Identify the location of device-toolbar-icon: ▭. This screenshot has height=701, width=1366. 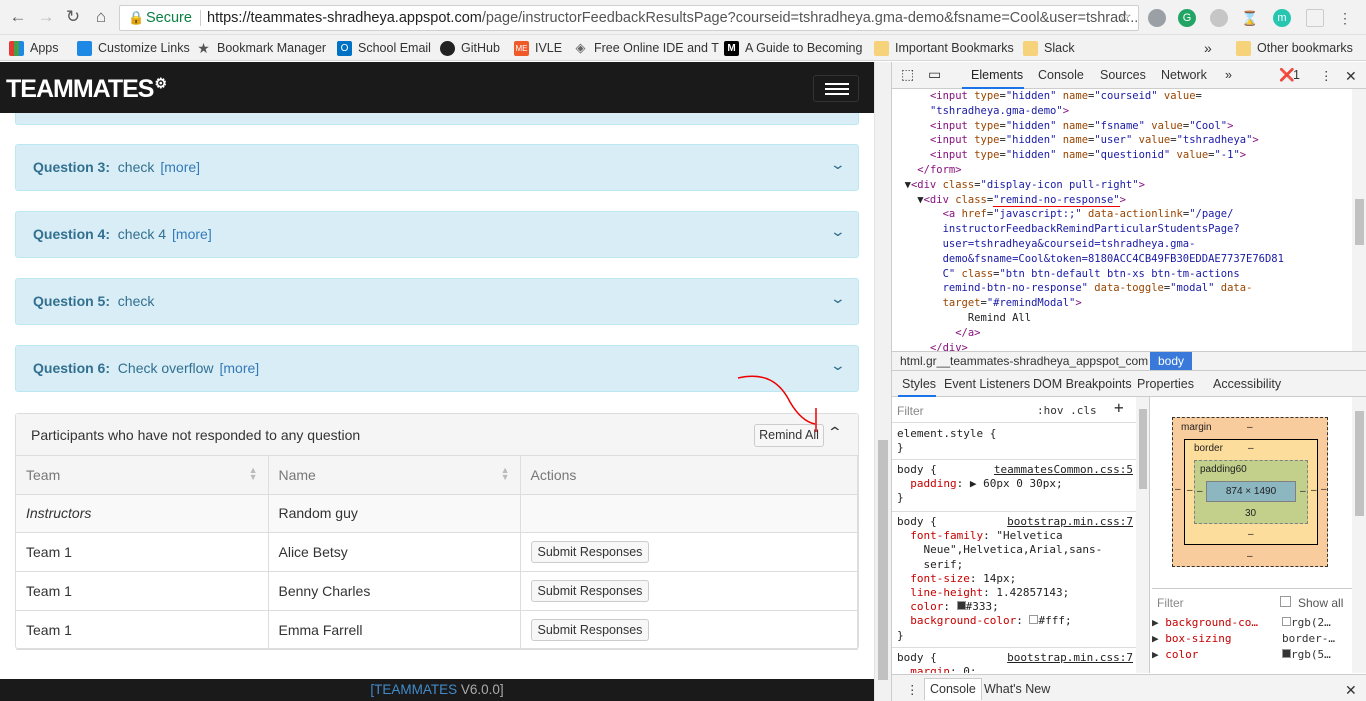
(934, 74).